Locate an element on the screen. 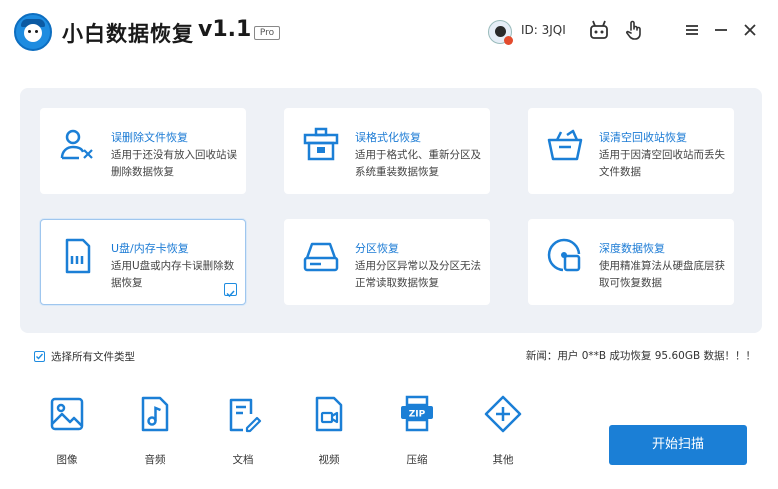  close-icon is located at coordinates (750, 30).